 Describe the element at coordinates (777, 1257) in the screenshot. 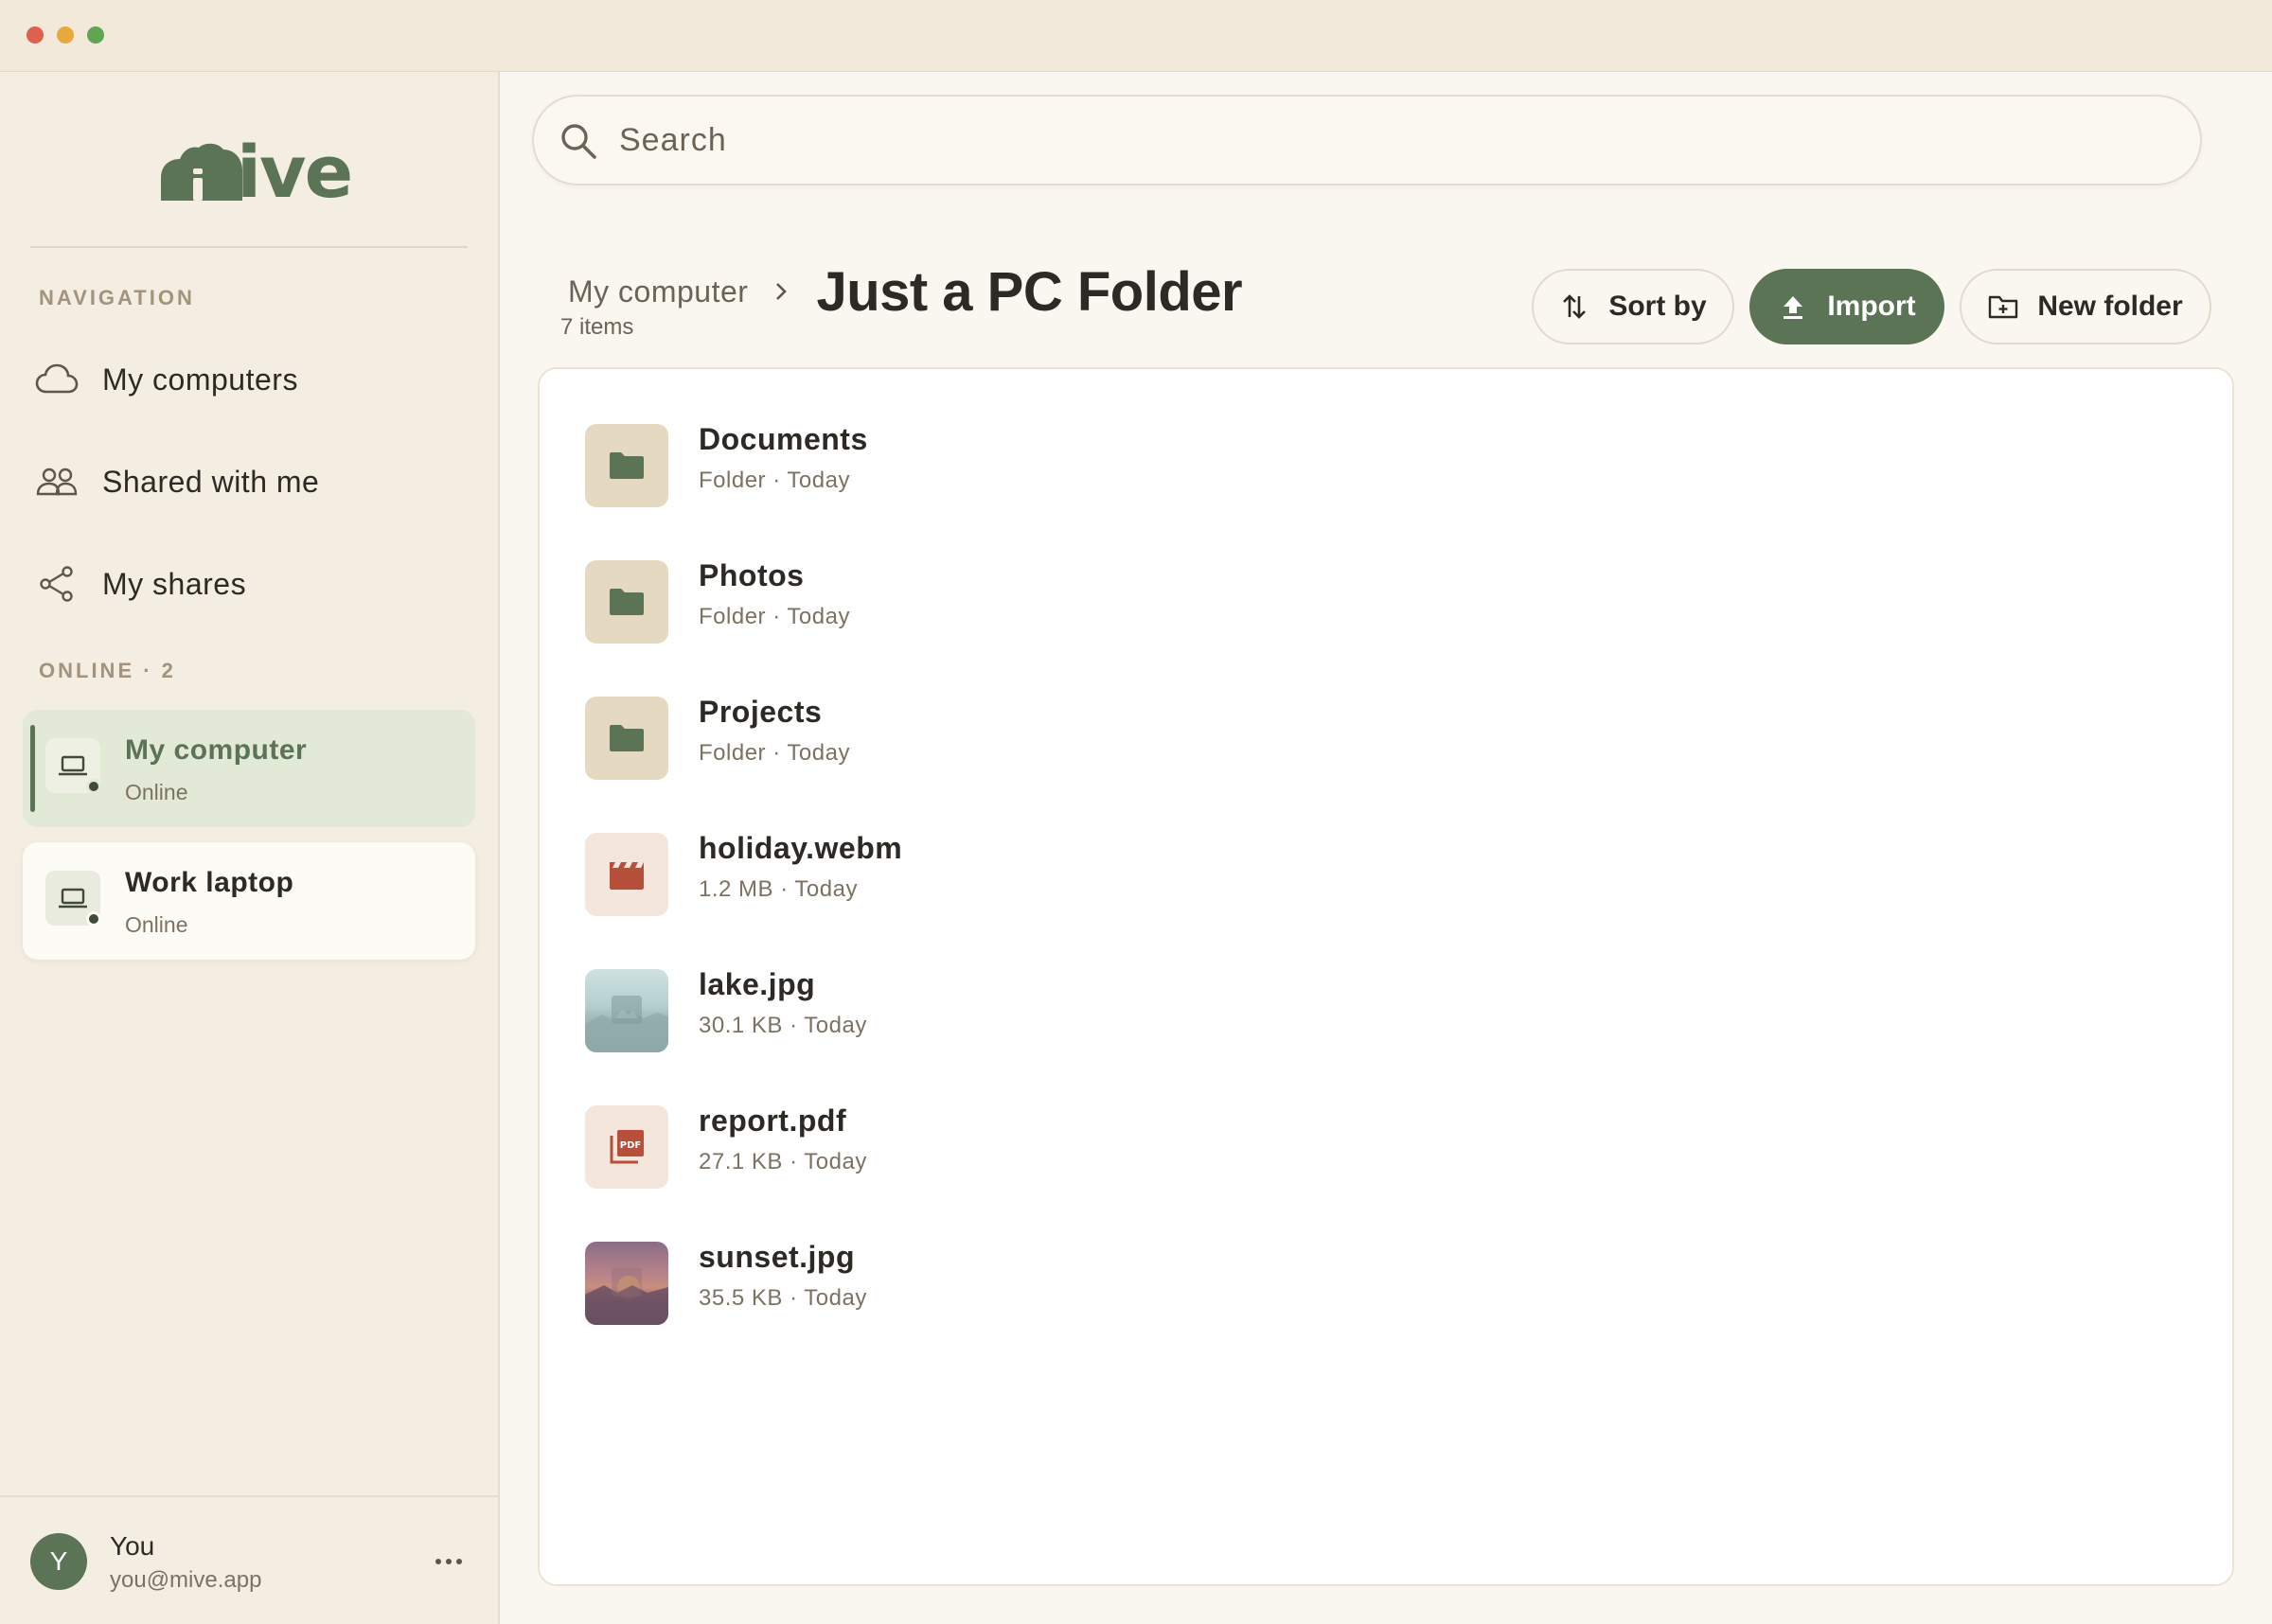

I see `file-name: sunset.jpg` at that location.